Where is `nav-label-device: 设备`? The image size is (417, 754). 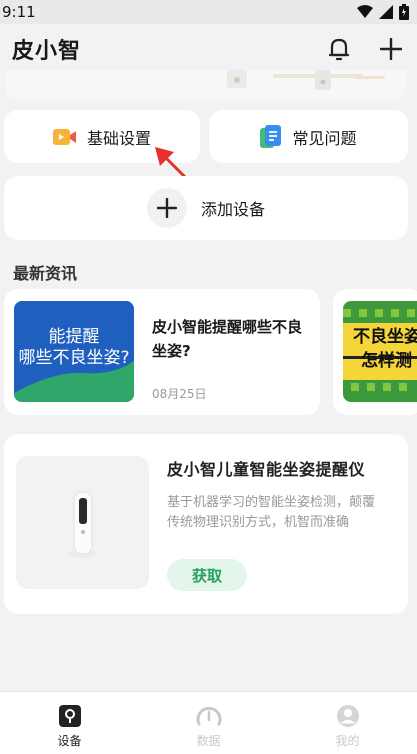 nav-label-device: 设备 is located at coordinates (69, 741).